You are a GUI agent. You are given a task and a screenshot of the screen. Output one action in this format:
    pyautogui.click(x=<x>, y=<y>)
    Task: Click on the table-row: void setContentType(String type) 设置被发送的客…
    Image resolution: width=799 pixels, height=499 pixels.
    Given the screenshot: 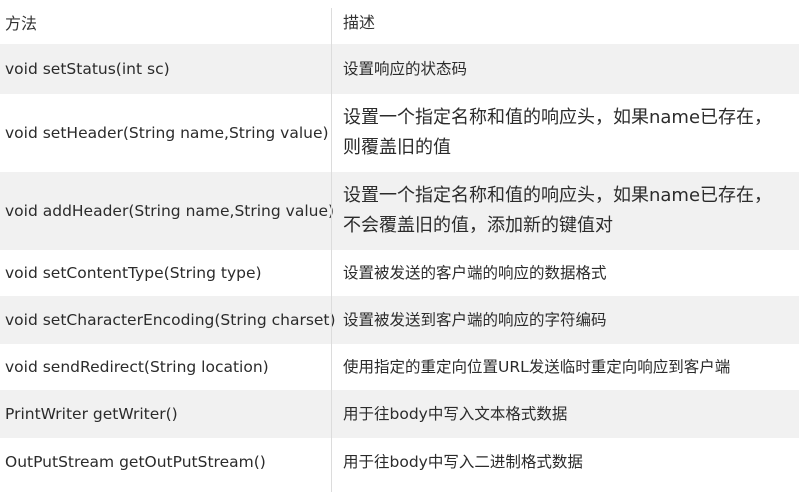 What is the action you would take?
    pyautogui.click(x=399, y=273)
    